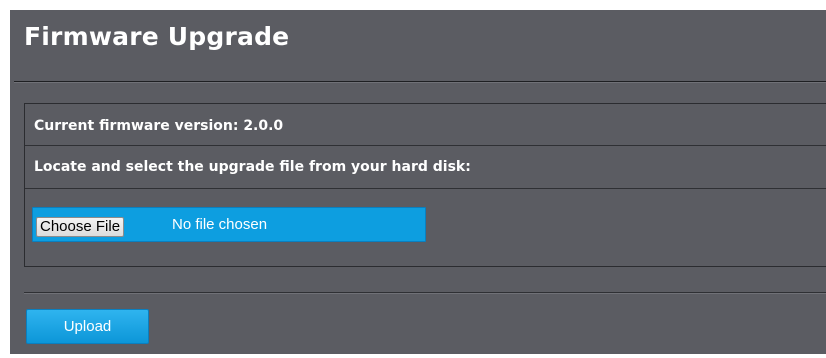  What do you see at coordinates (220, 224) in the screenshot?
I see `file-status-text: No file chosen` at bounding box center [220, 224].